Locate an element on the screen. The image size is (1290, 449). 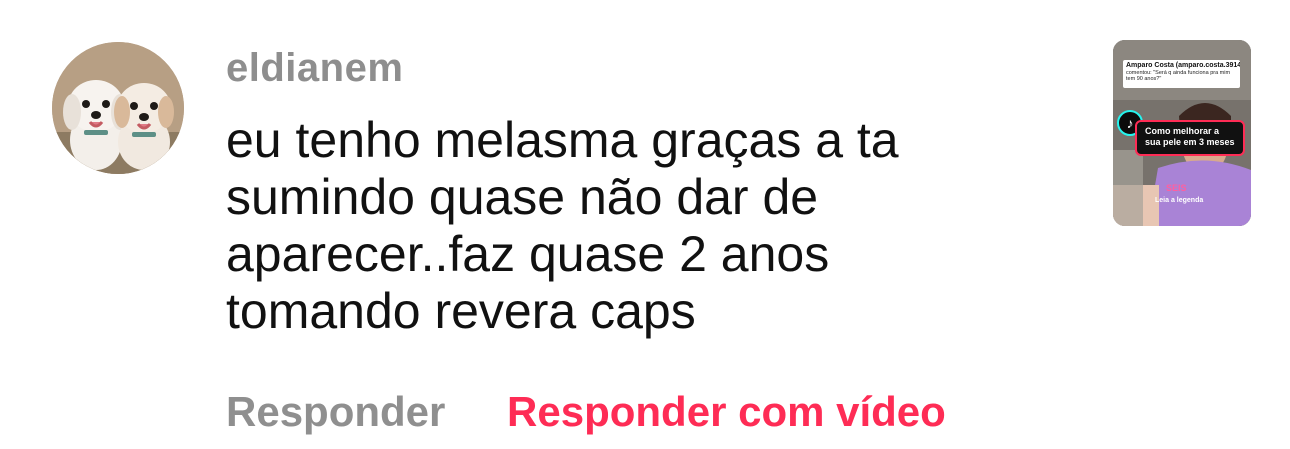
avatar is located at coordinates (118, 108).